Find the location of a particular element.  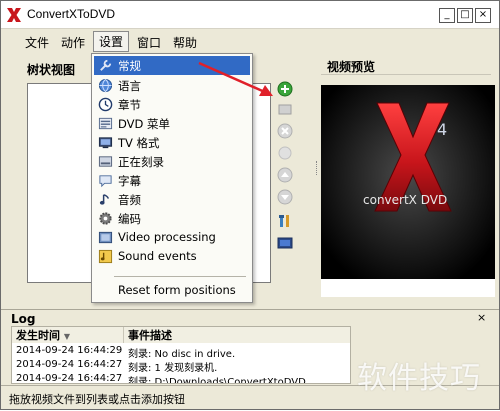

menu-window: 窗口 is located at coordinates (149, 42).